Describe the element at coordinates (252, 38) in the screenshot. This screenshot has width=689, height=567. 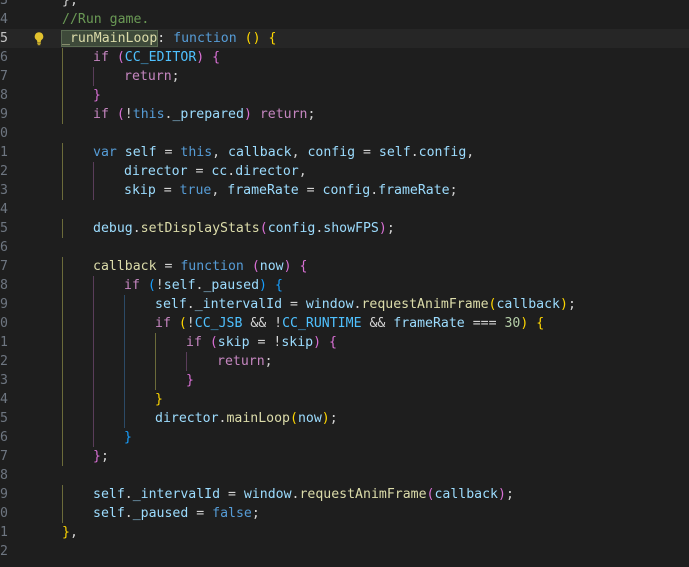
I see `code-token: ()` at that location.